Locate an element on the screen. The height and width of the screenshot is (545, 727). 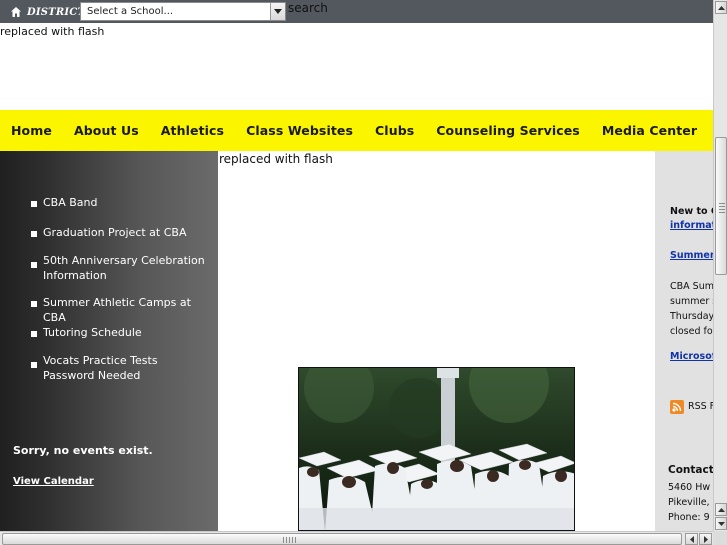
nav-item-class-websites: Class Websites is located at coordinates (299, 130).